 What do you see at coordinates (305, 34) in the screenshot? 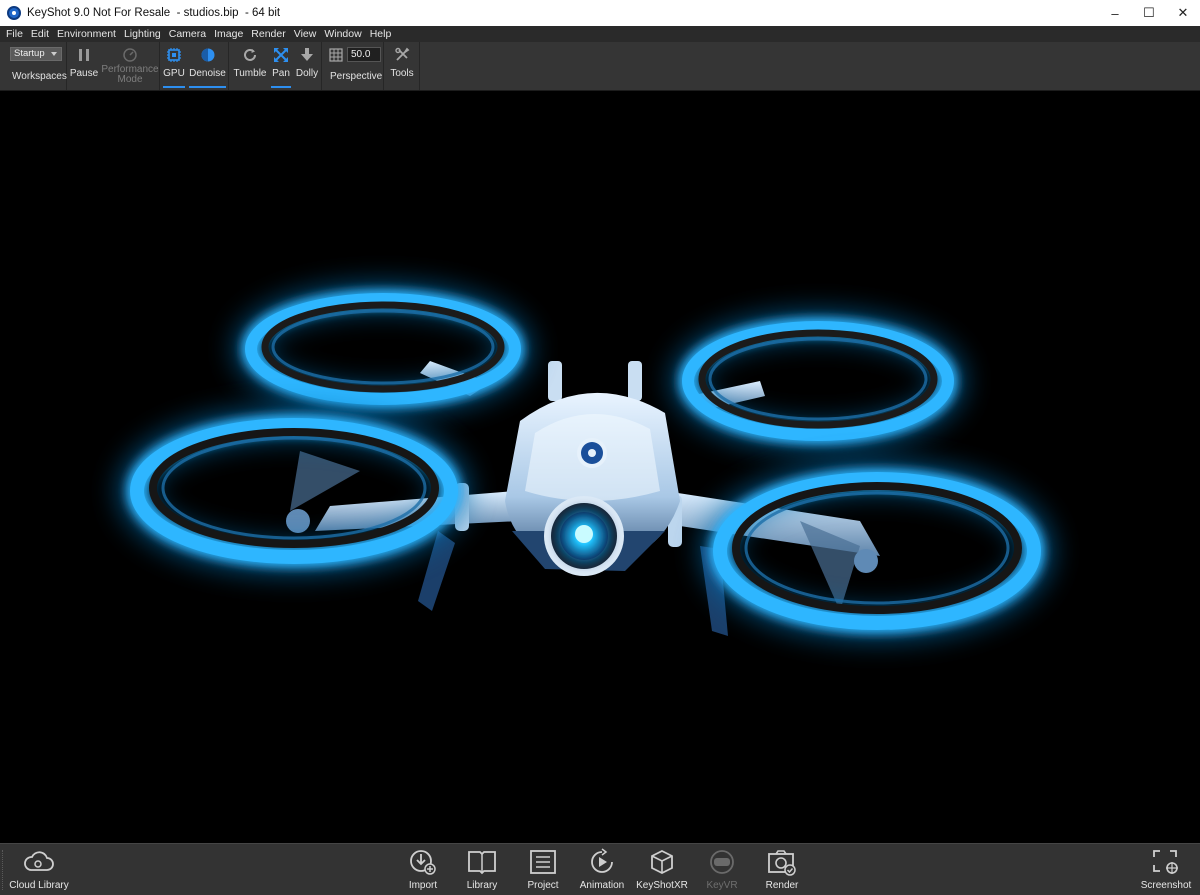
I see `menu-view: View` at bounding box center [305, 34].